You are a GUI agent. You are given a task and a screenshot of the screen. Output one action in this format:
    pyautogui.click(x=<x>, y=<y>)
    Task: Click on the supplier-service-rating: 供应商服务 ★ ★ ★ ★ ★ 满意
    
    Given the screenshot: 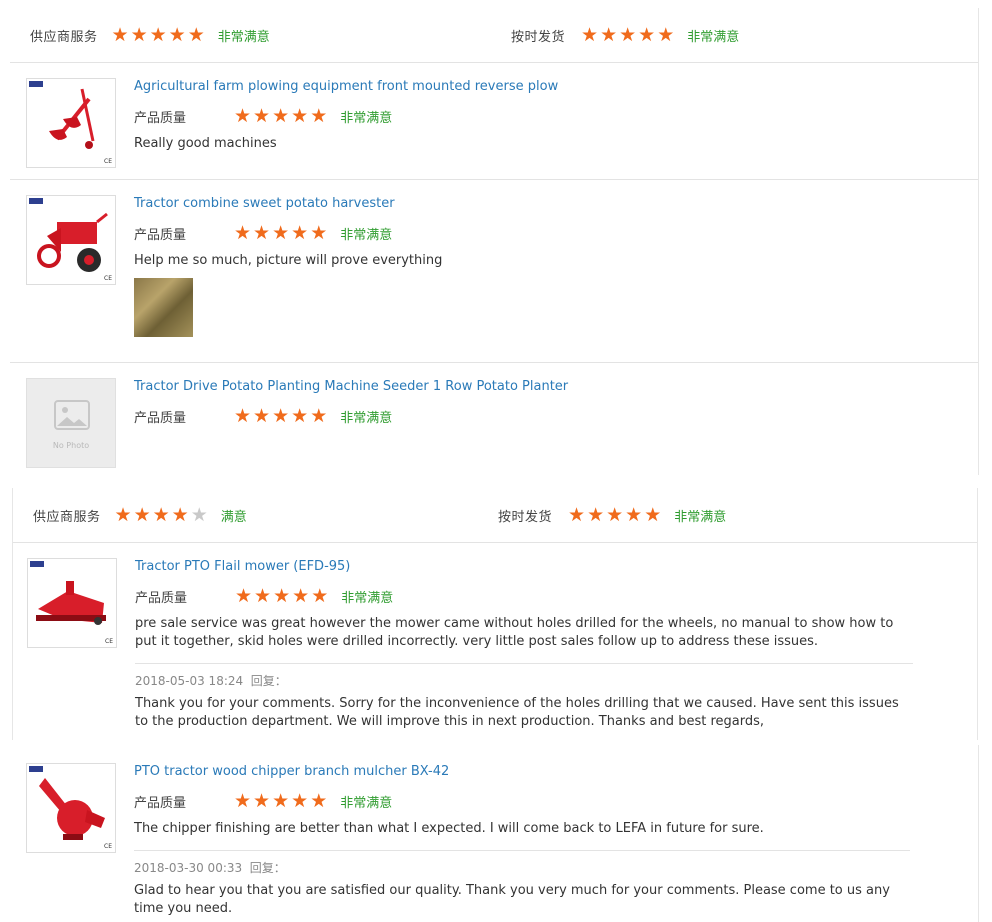 What is the action you would take?
    pyautogui.click(x=140, y=515)
    